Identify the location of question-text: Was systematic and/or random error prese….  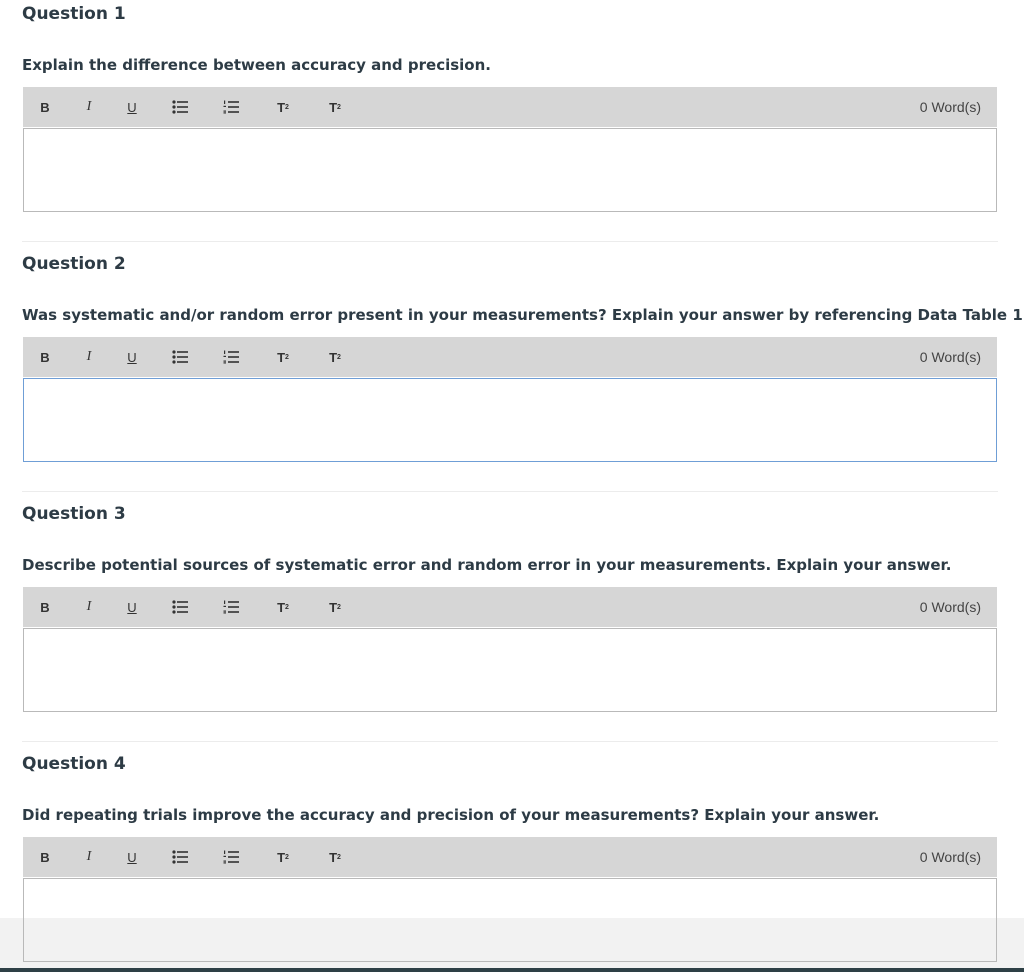
(523, 315).